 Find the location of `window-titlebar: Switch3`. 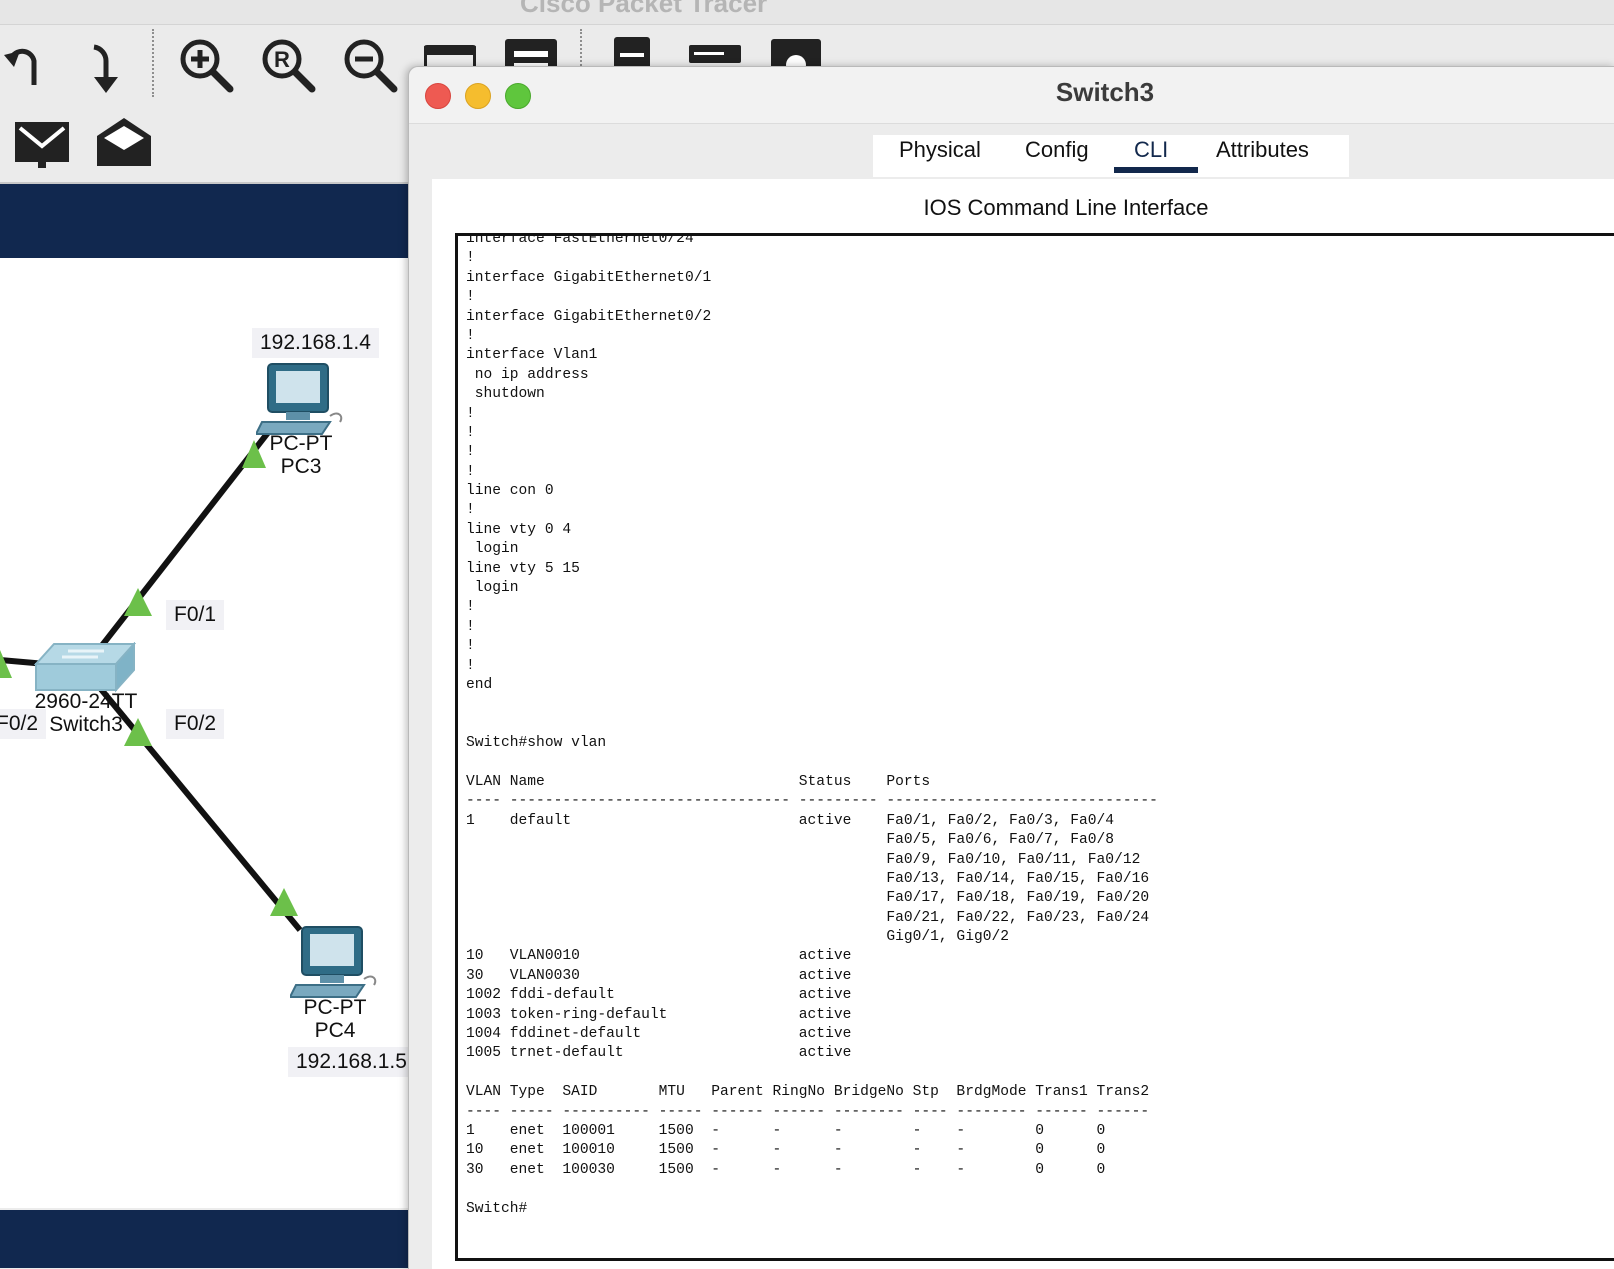

window-titlebar: Switch3 is located at coordinates (1011, 95).